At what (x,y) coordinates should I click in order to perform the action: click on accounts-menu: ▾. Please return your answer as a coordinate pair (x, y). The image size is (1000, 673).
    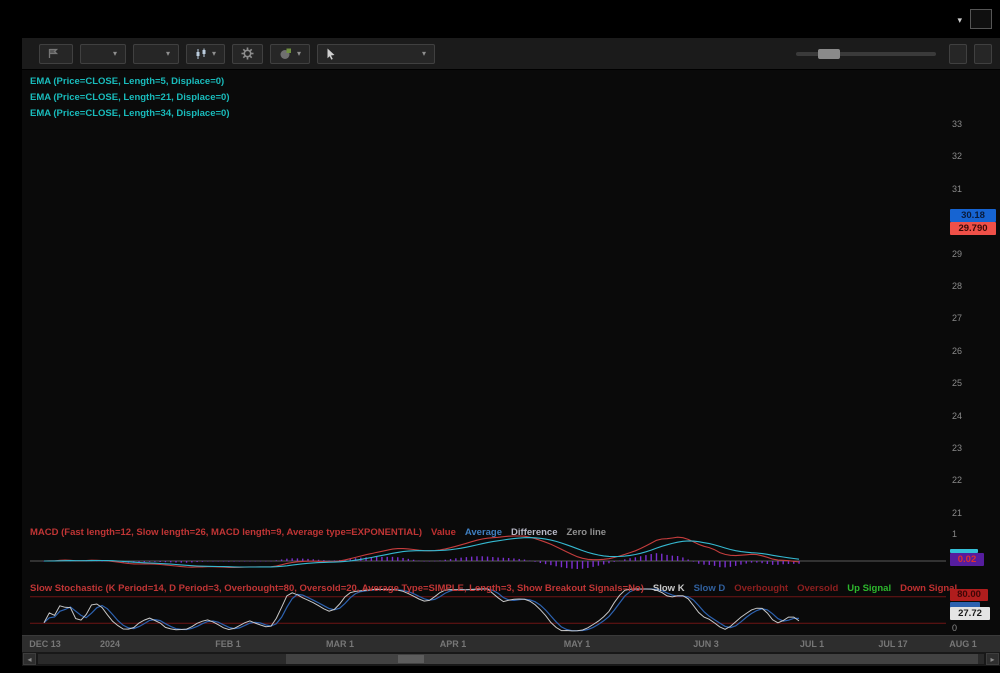
    Looking at the image, I should click on (959, 19).